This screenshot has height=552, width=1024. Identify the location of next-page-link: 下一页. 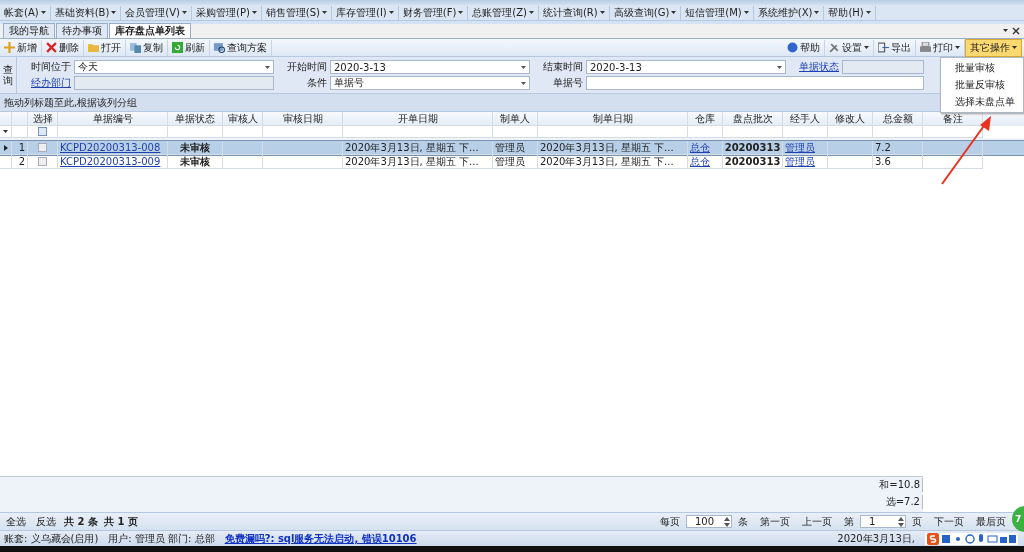
(949, 521).